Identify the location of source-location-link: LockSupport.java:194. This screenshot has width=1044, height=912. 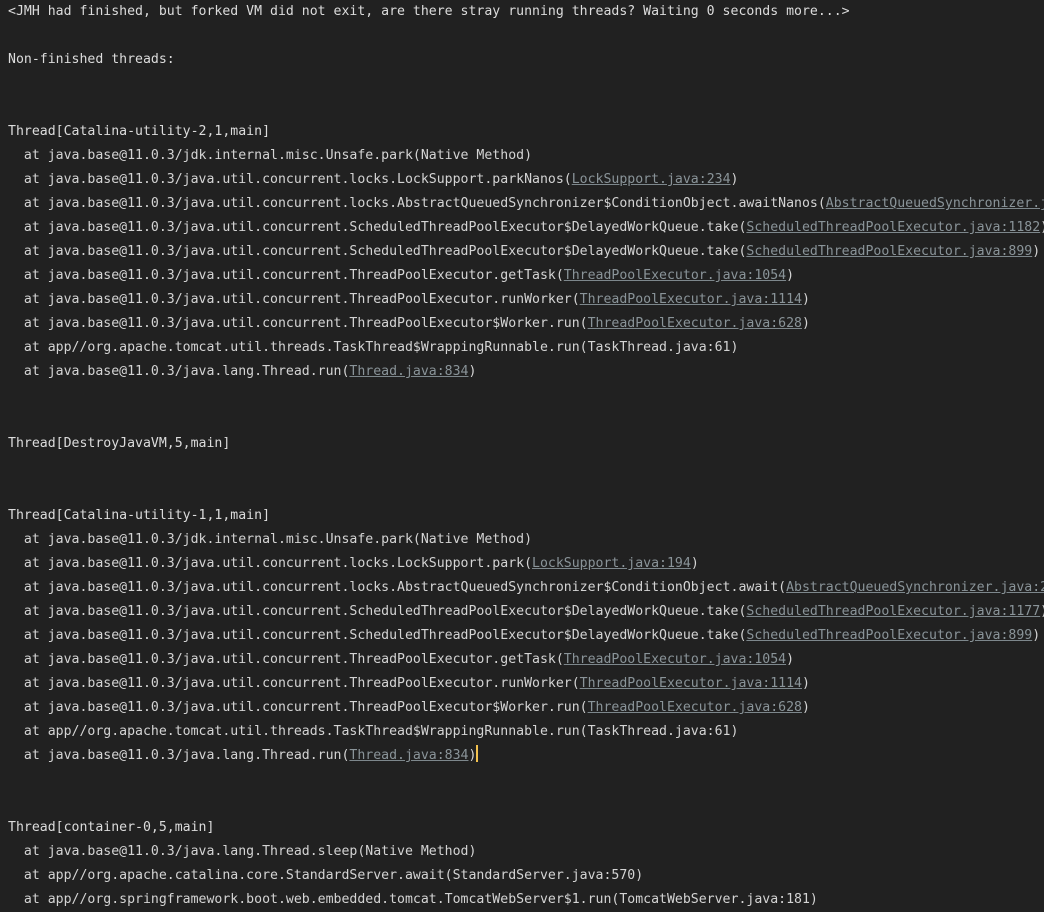
(611, 563).